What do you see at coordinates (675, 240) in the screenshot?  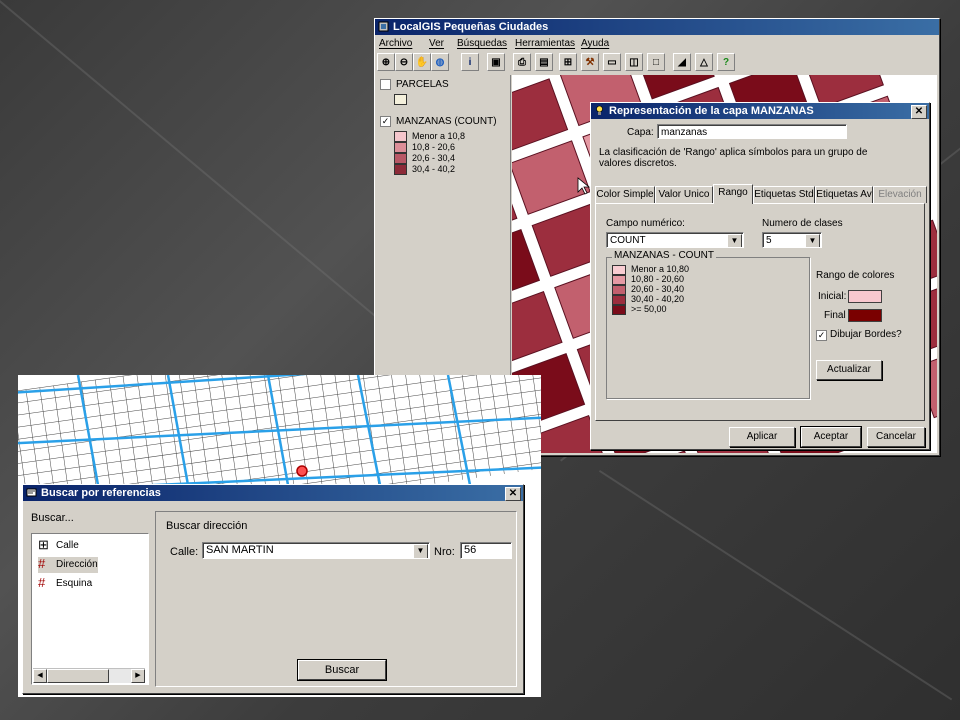 I see `campo-select: COUNT ▼` at bounding box center [675, 240].